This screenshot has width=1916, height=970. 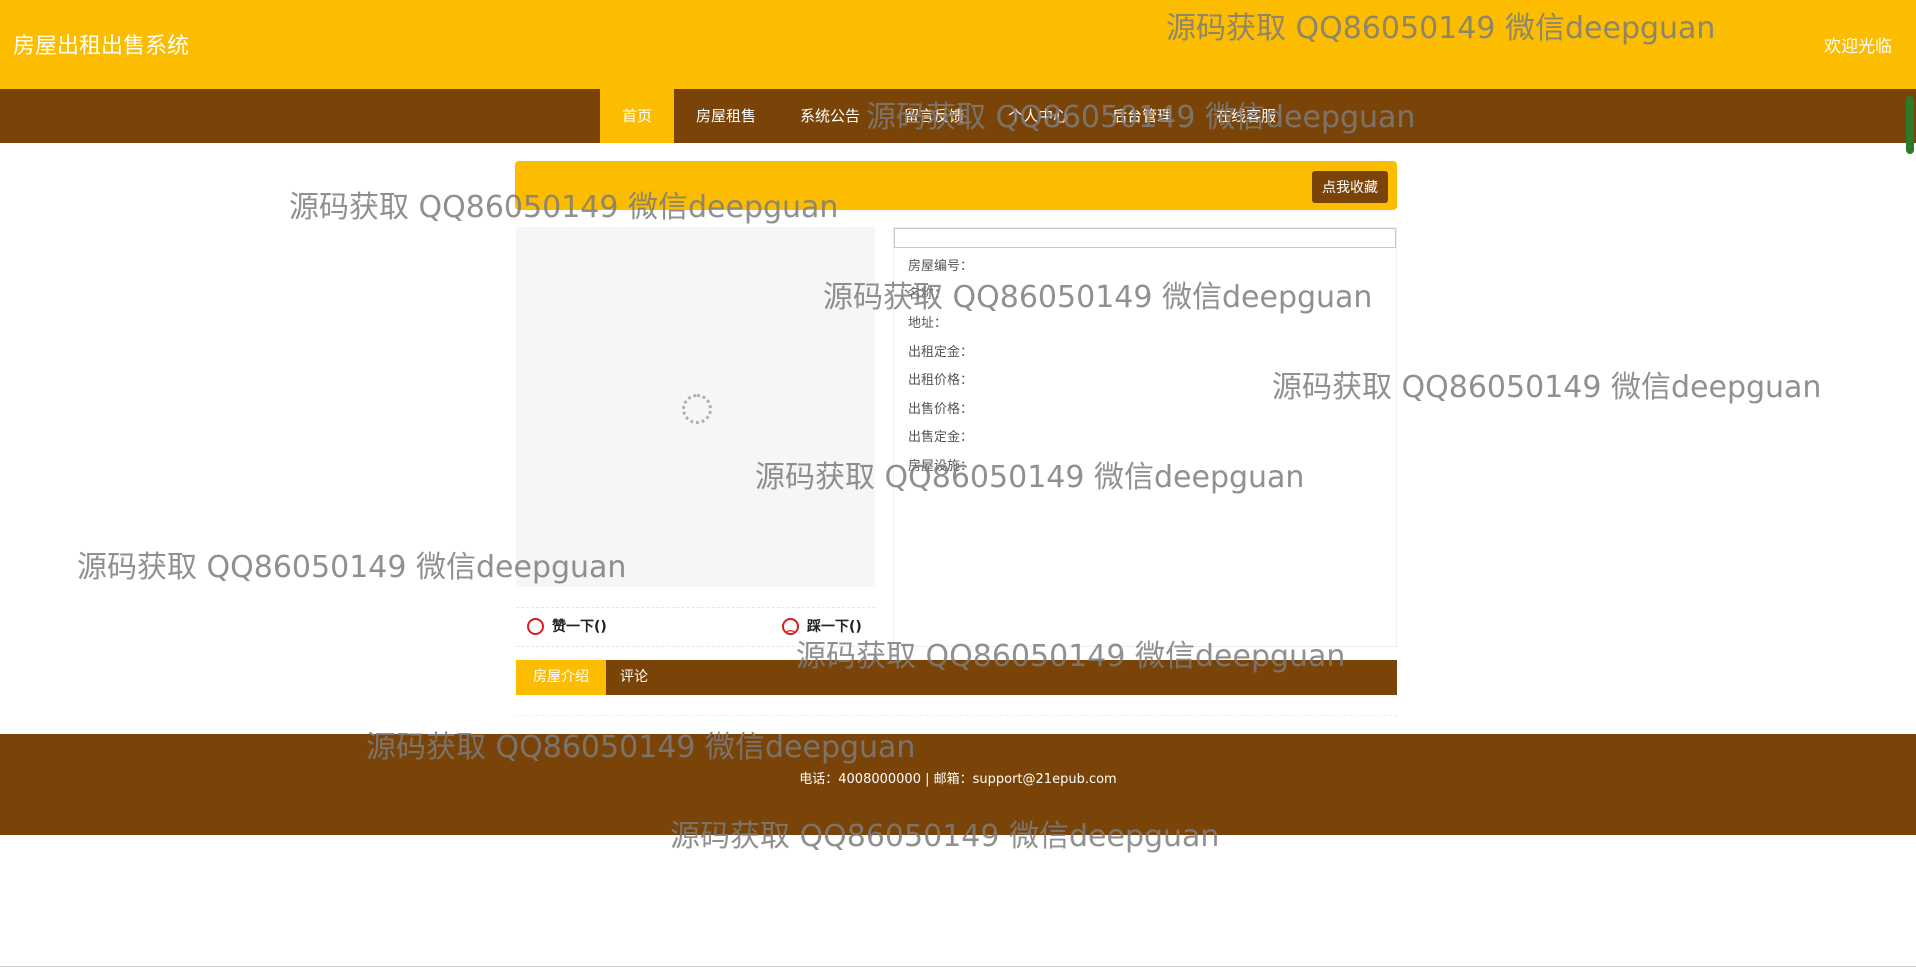 What do you see at coordinates (830, 116) in the screenshot?
I see `nav-item-announcements: 系统公告` at bounding box center [830, 116].